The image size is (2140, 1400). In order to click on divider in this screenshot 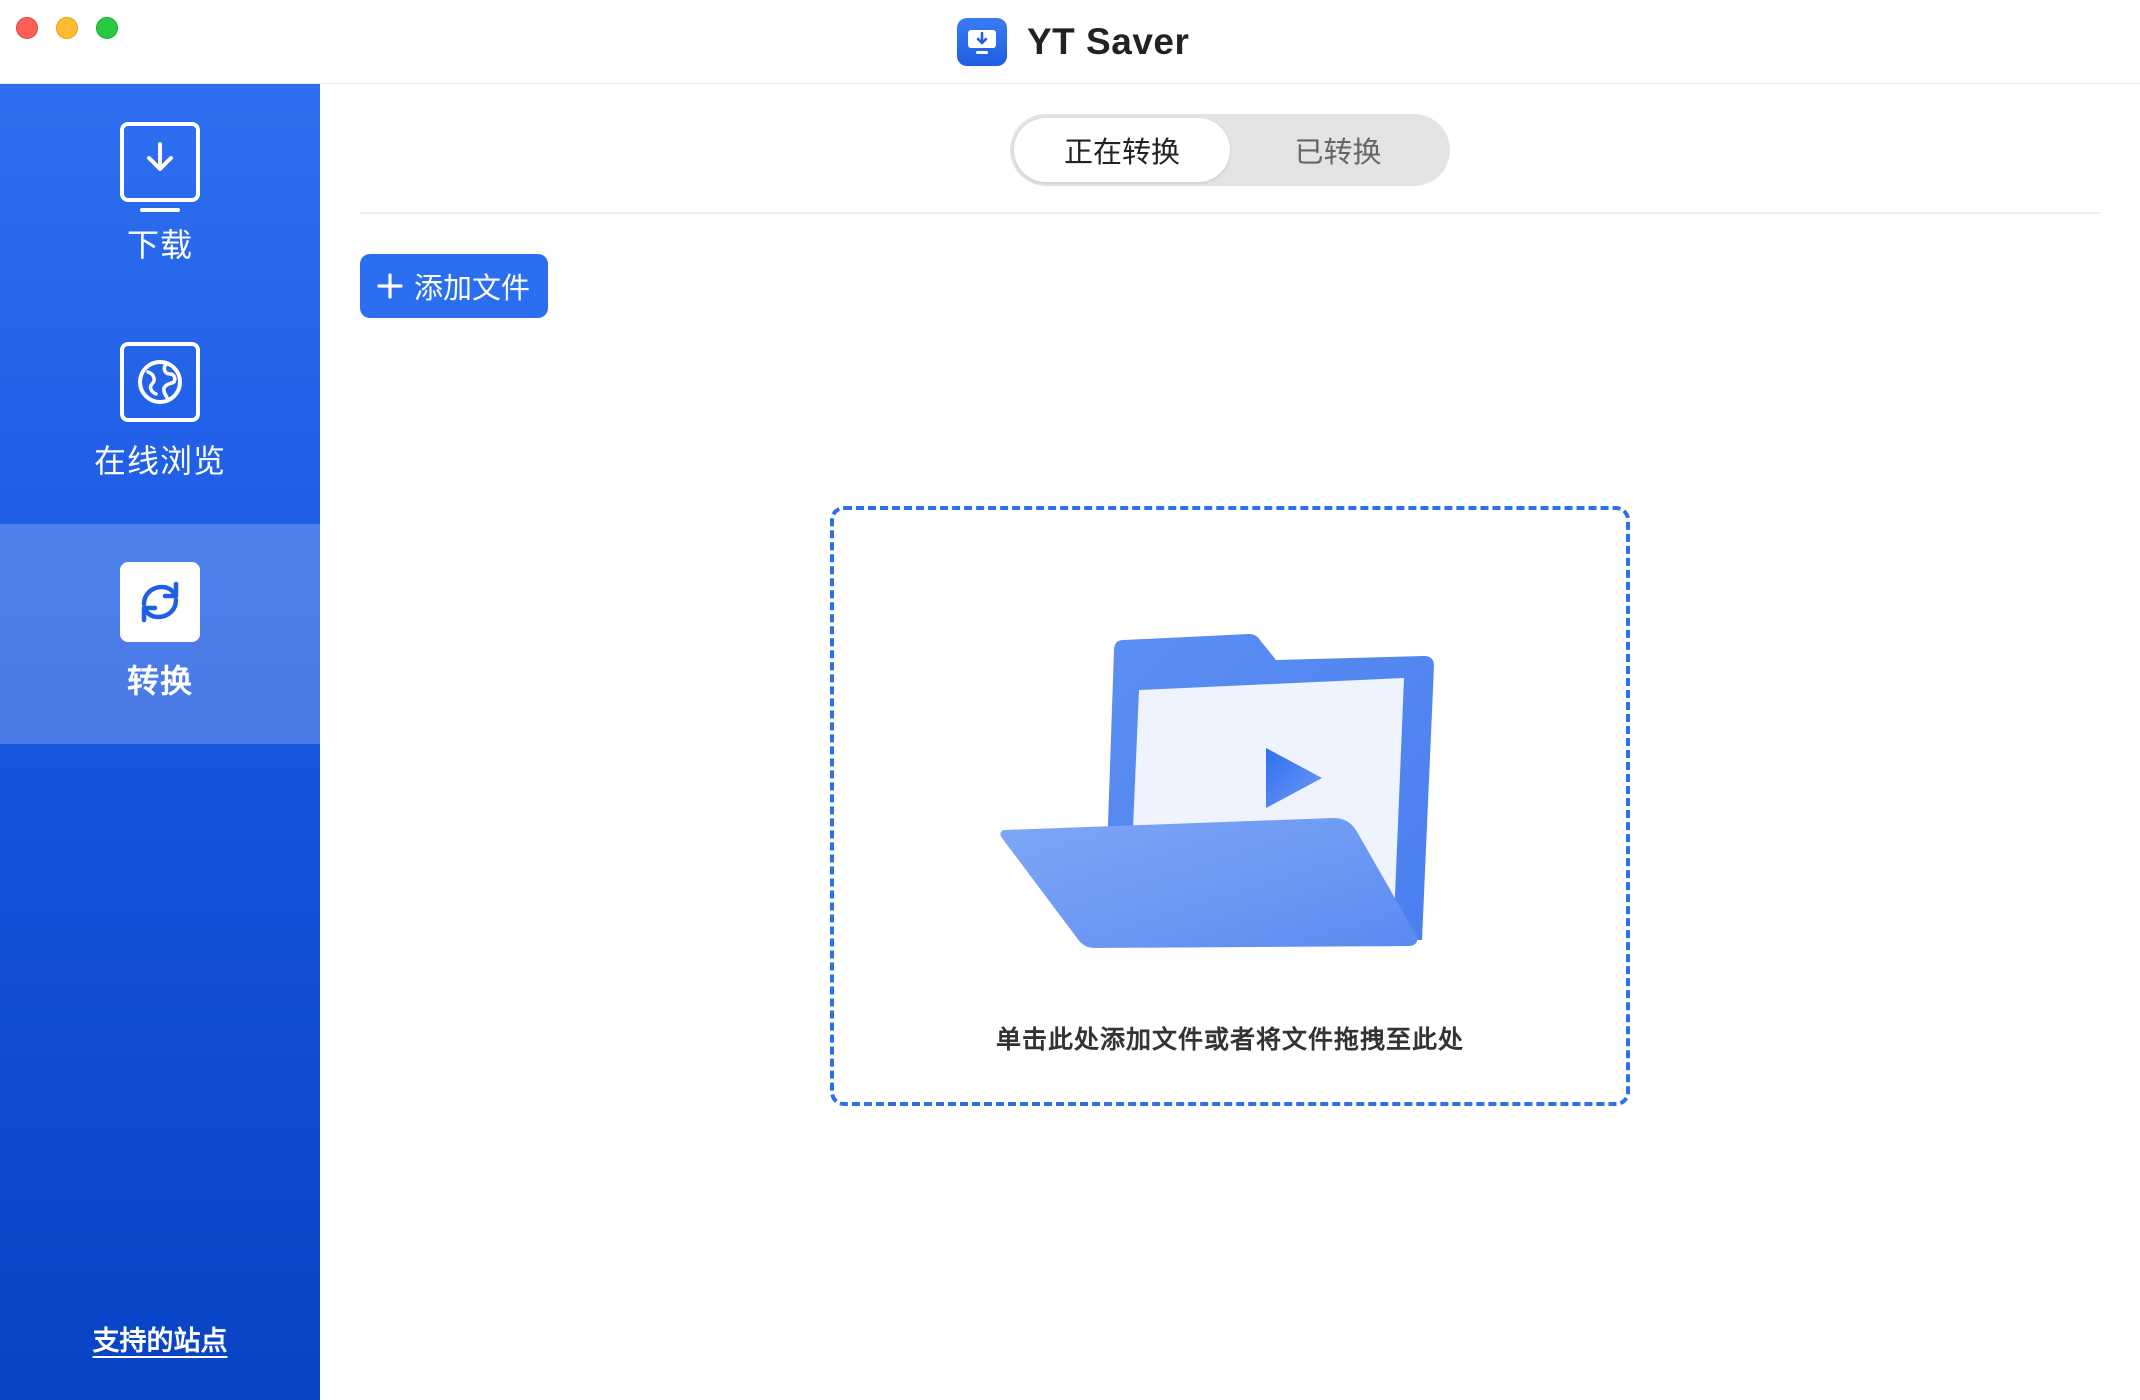, I will do `click(1230, 213)`.